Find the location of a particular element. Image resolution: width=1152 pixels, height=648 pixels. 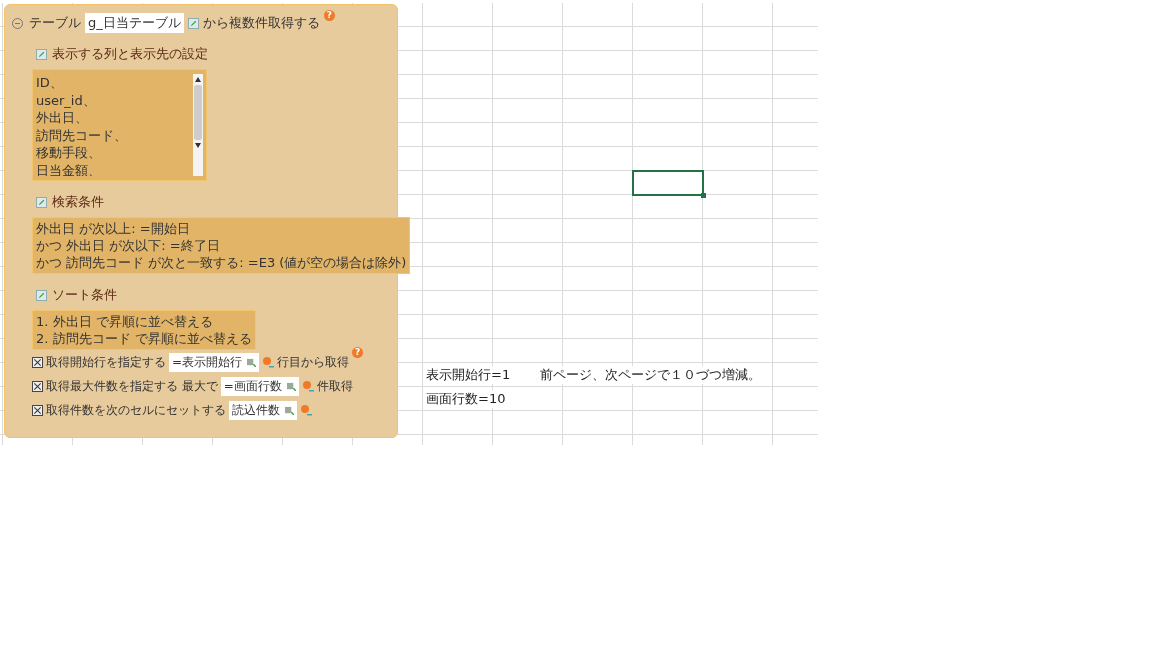

condition-box: 1. 外出日 で昇順に並べ替える 2. 訪問先コード で昇順に並べ替える is located at coordinates (144, 330).